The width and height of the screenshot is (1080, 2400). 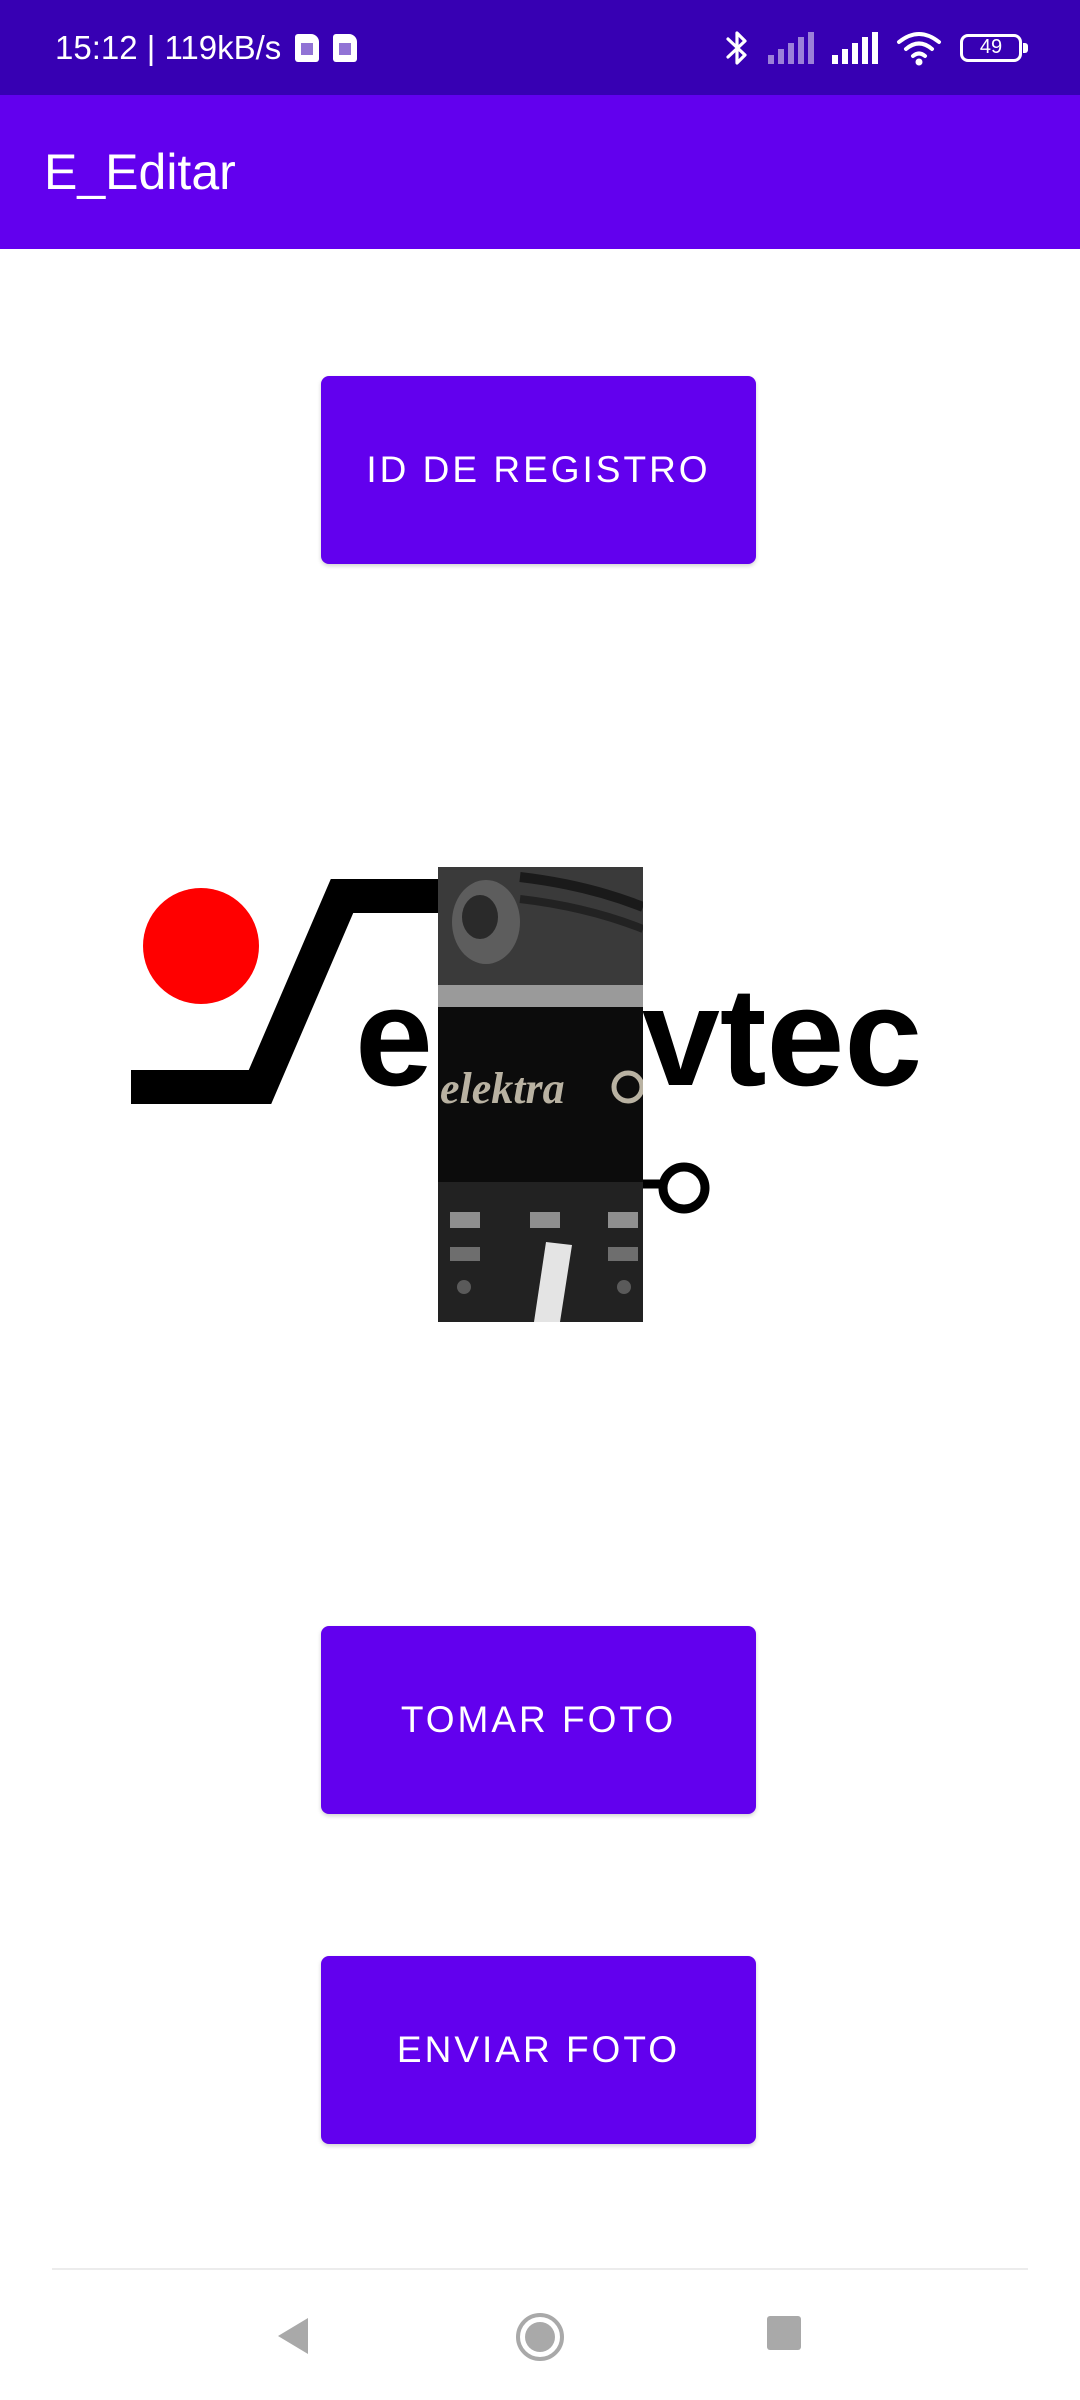 I want to click on nav-divider, so click(x=540, y=2269).